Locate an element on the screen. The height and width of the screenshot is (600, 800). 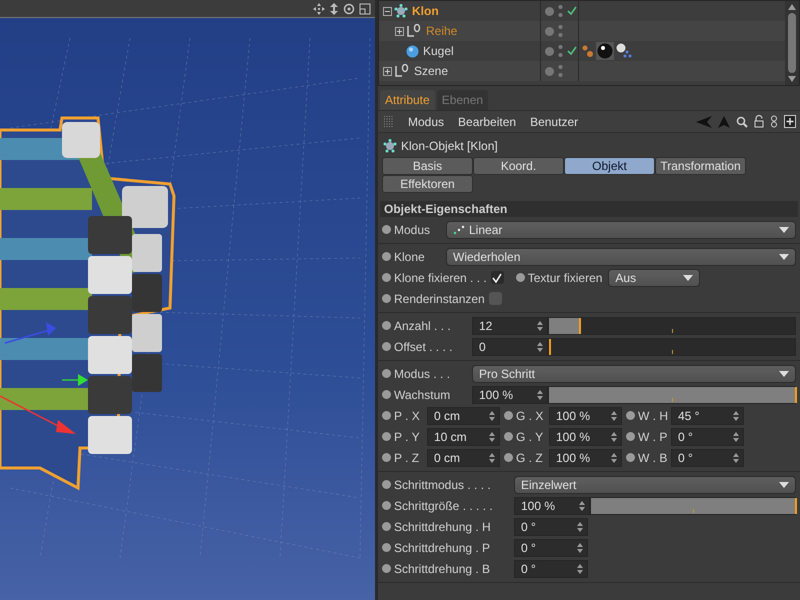
dropdown: Einzelwert is located at coordinates (655, 485).